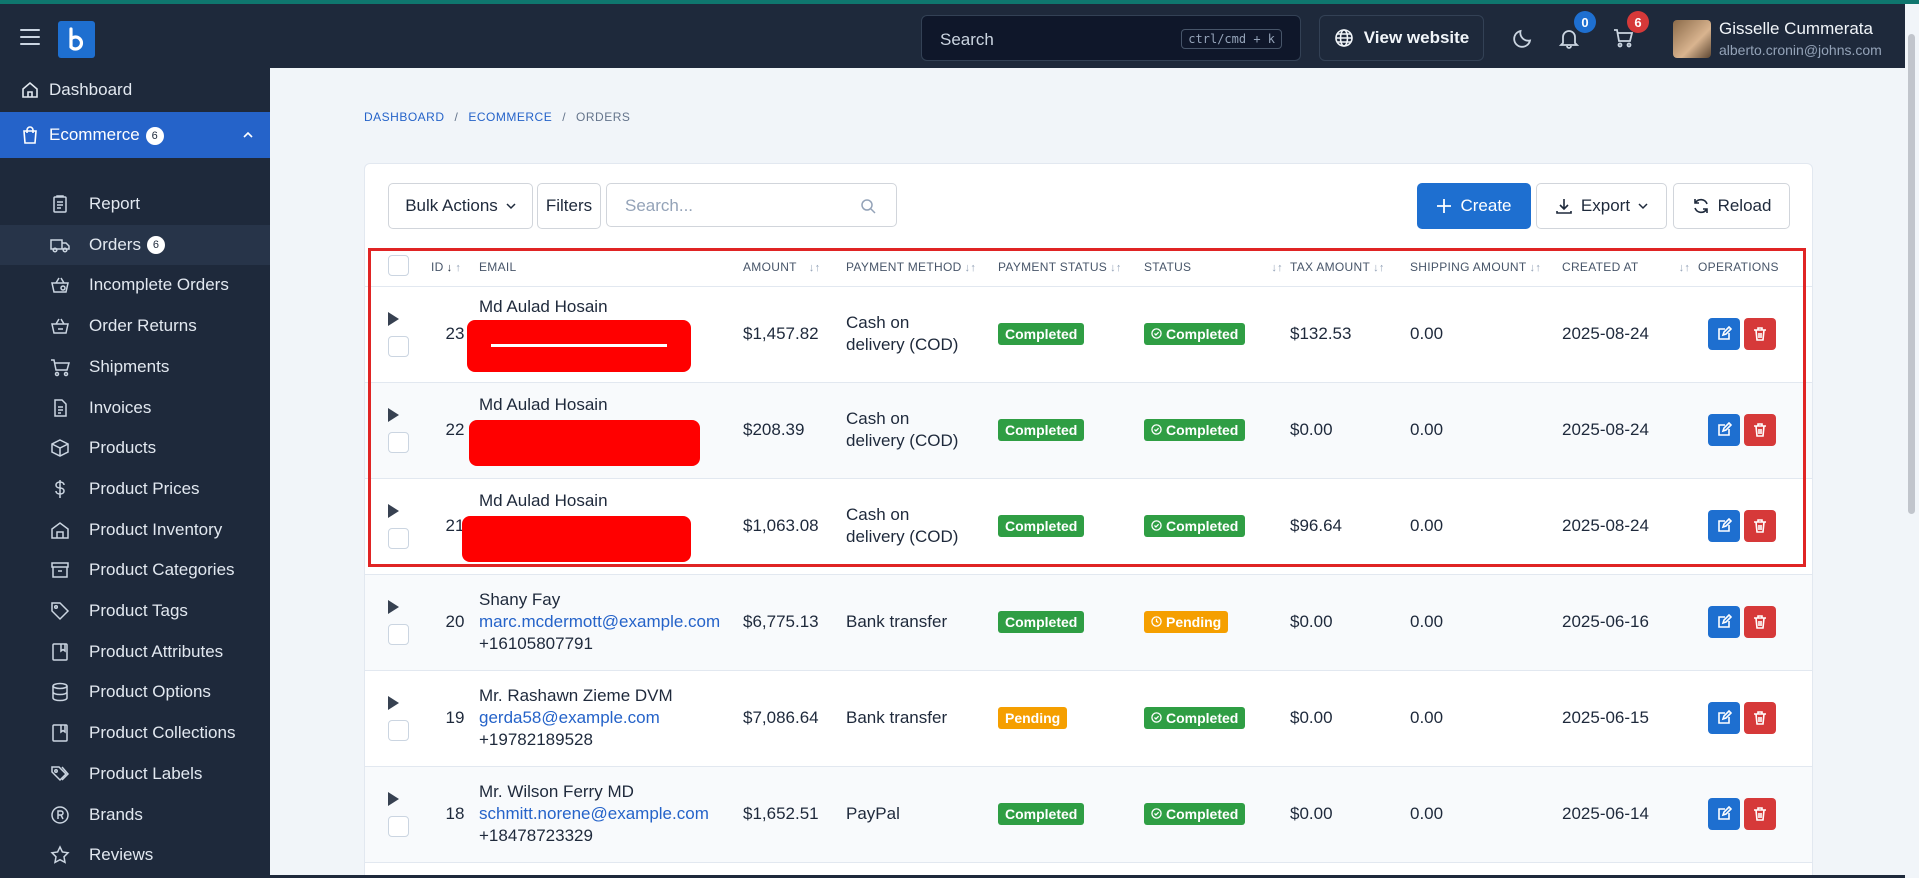  I want to click on view-website-button: View website, so click(1401, 38).